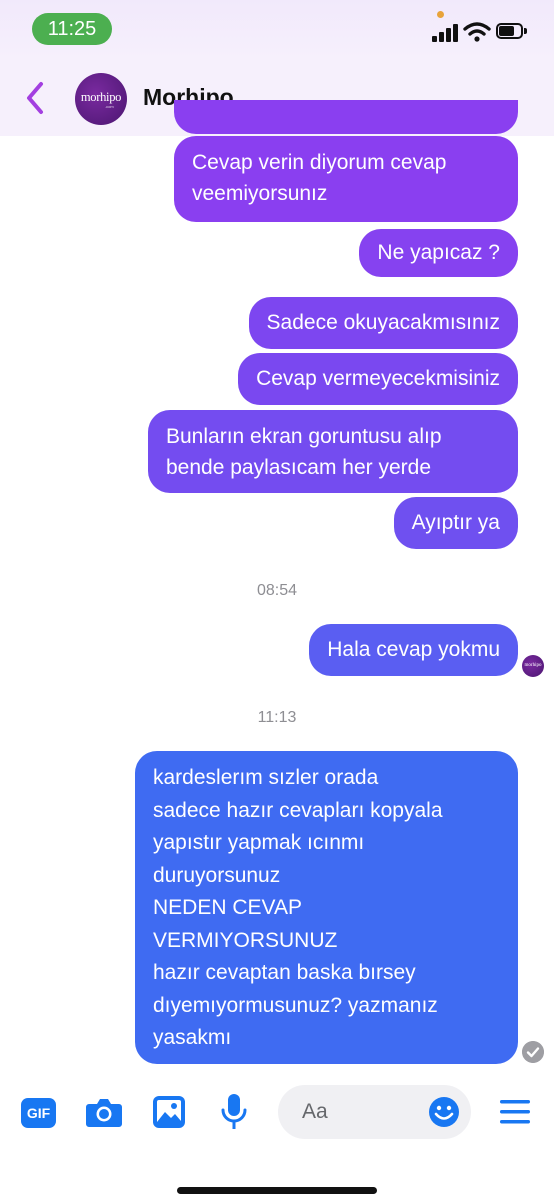 This screenshot has width=554, height=1200. What do you see at coordinates (383, 323) in the screenshot?
I see `message-bubble: Sadece okuyacakmısınız` at bounding box center [383, 323].